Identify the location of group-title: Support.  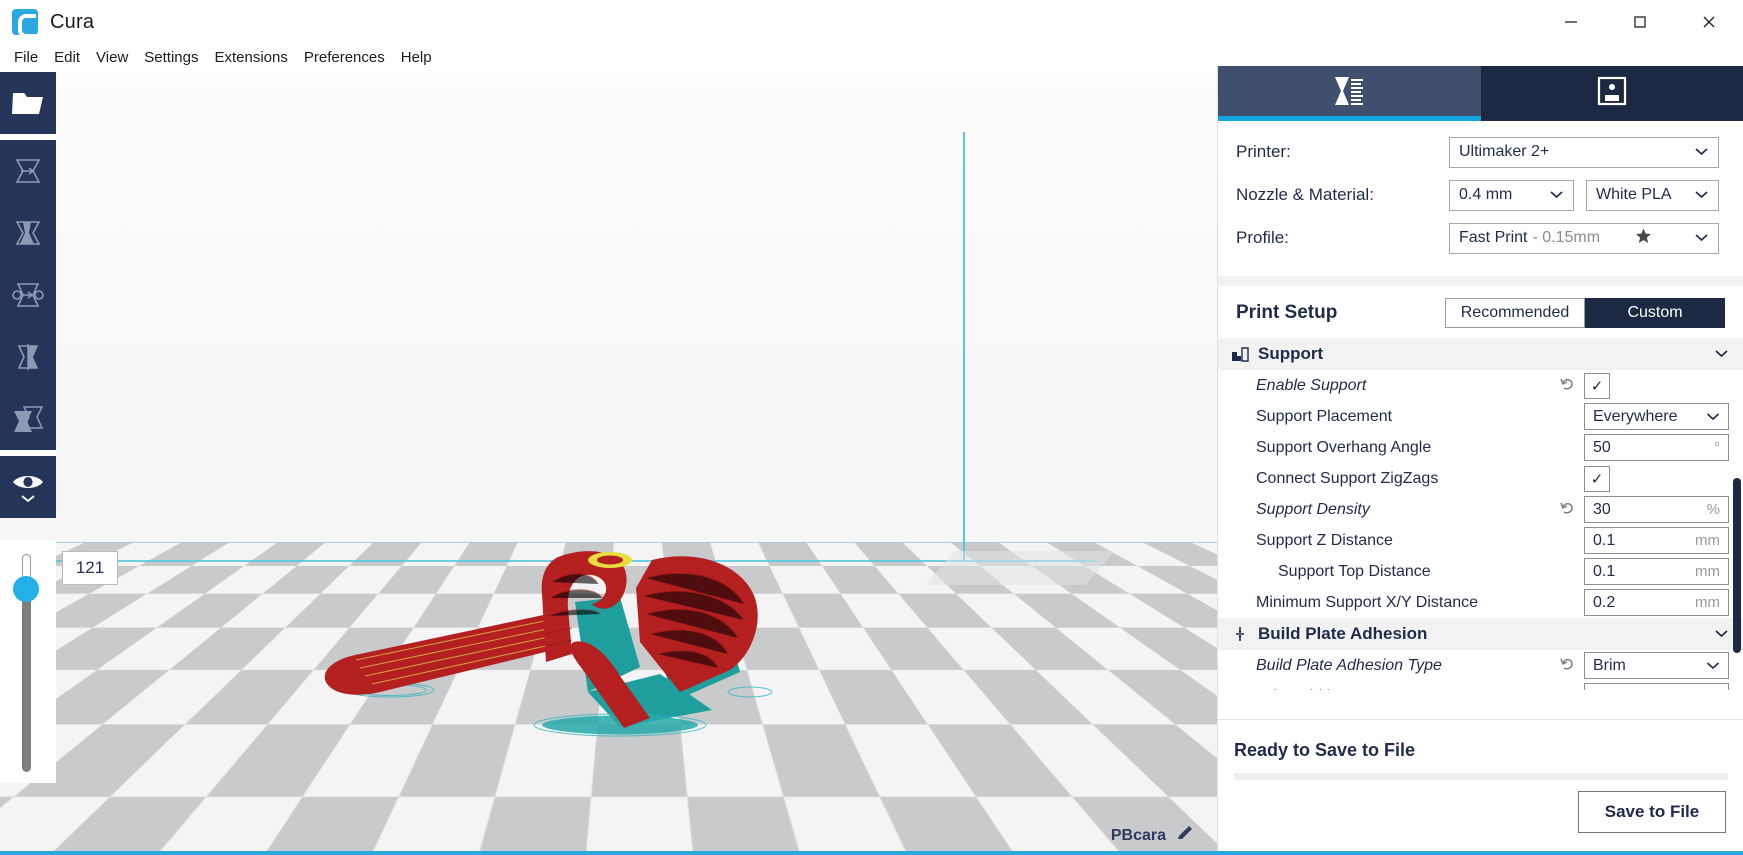
(1291, 353).